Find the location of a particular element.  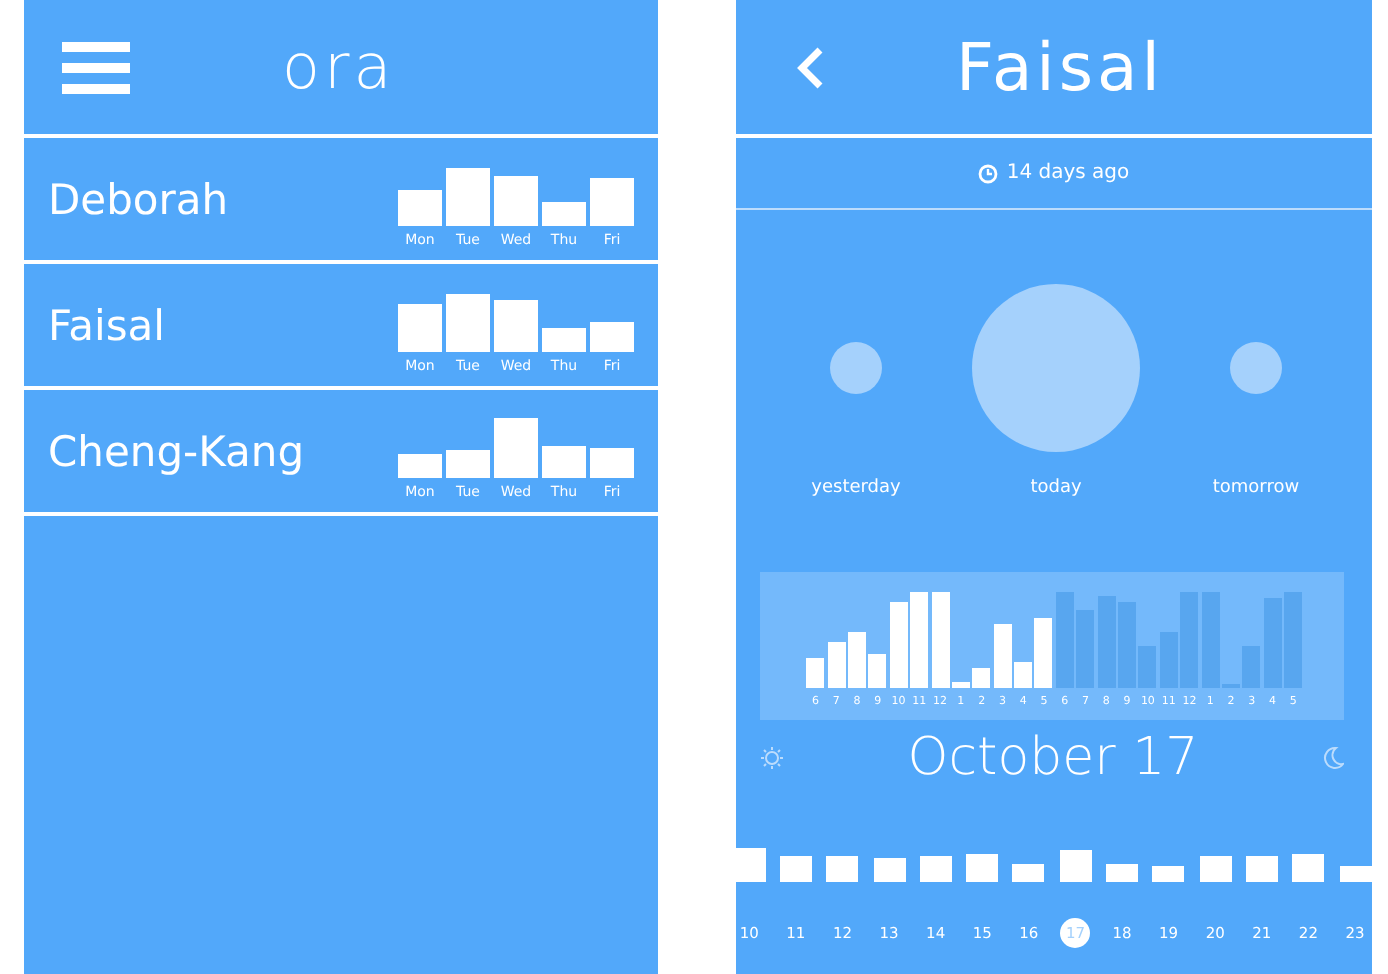

contact-name: Faisal is located at coordinates (1060, 67).